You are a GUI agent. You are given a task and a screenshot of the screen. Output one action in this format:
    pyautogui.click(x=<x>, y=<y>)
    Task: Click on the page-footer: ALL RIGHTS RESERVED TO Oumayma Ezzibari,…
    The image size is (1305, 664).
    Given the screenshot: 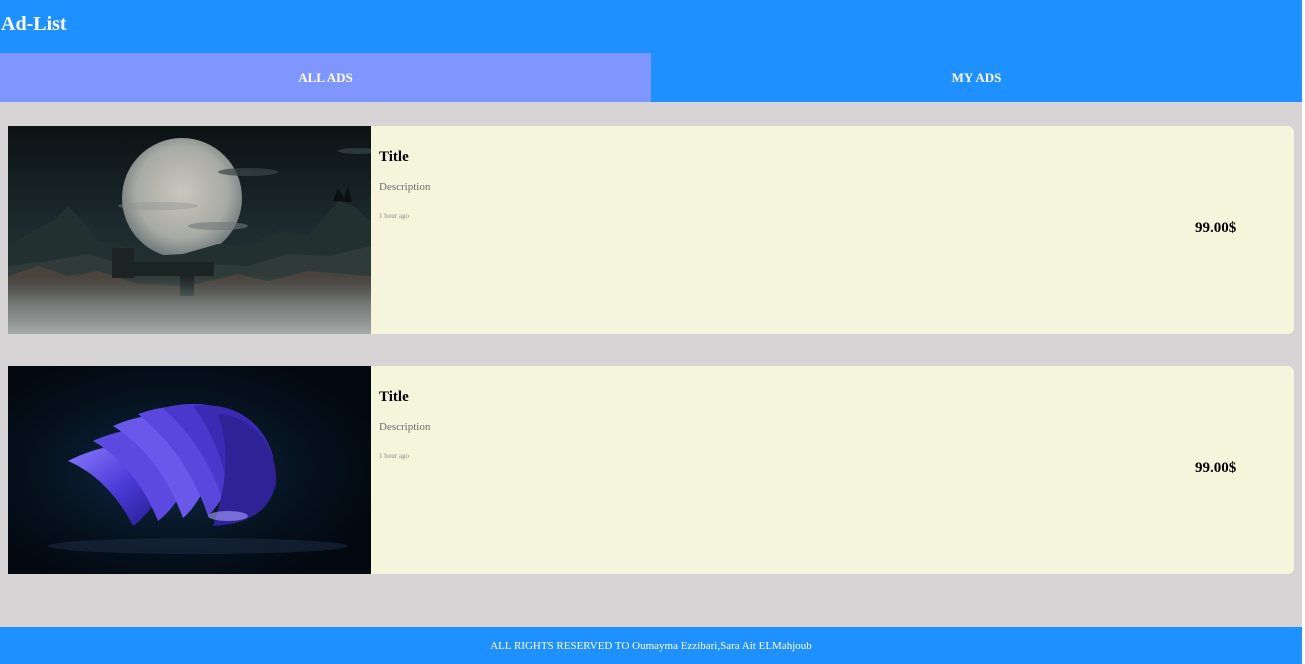 What is the action you would take?
    pyautogui.click(x=651, y=645)
    